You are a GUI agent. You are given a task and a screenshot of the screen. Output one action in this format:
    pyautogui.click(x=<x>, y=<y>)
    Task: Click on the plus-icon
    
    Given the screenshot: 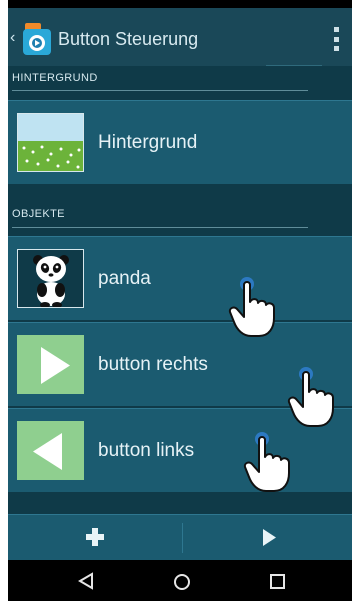 What is the action you would take?
    pyautogui.click(x=95, y=537)
    